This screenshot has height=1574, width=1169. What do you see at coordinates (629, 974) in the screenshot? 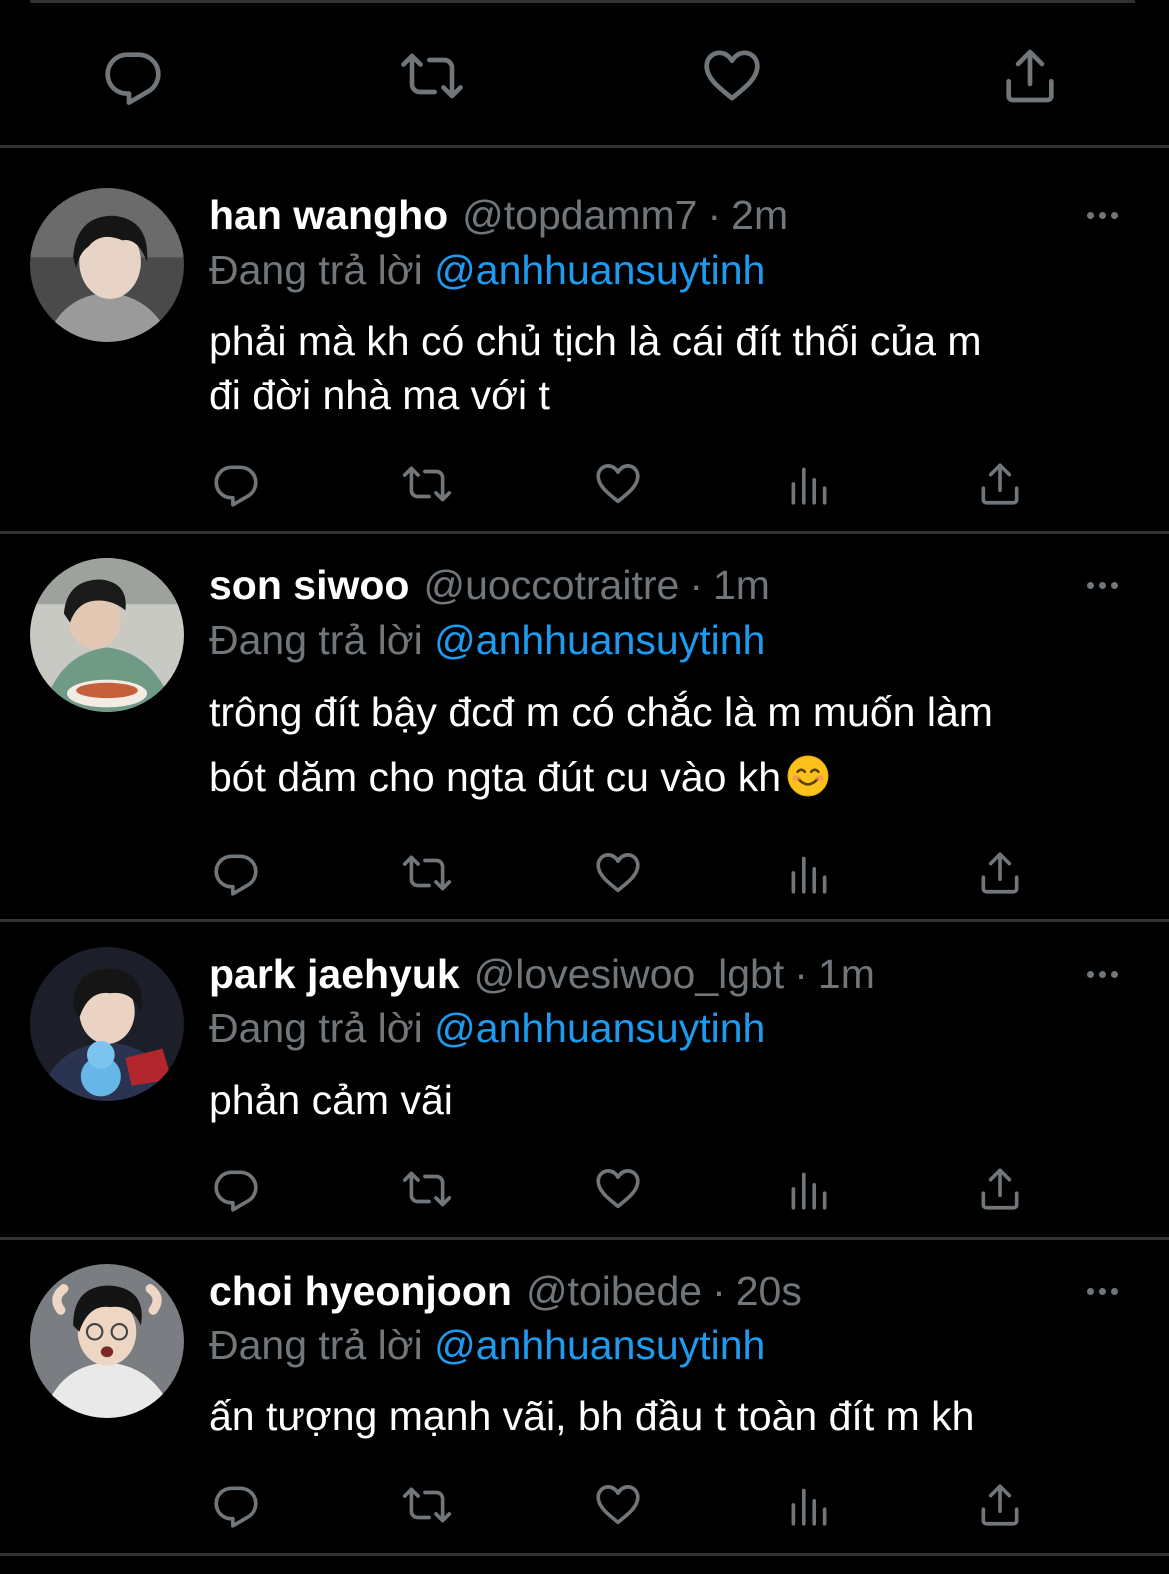
I see `user-handle: @lovesiwoo_lgbt` at bounding box center [629, 974].